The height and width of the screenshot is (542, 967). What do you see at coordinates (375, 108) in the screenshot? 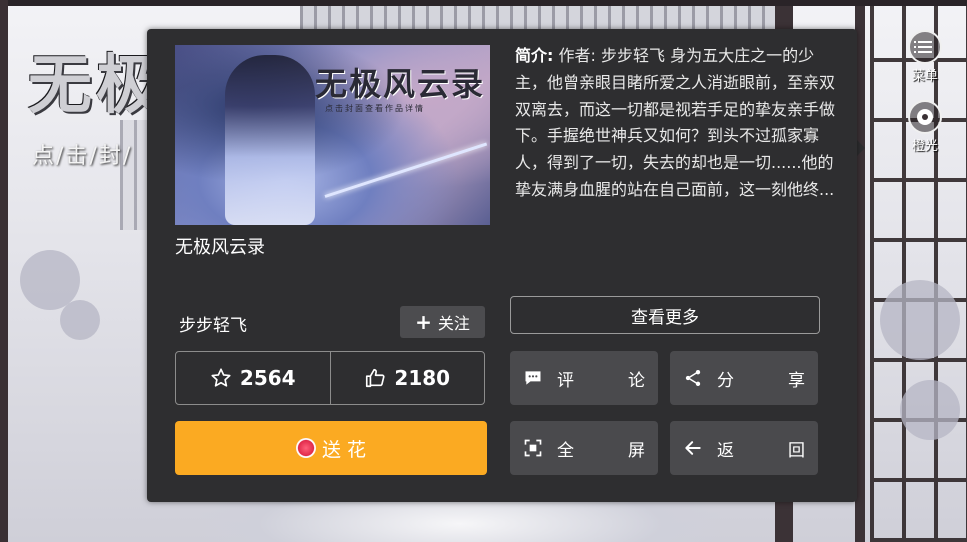
I see `cover-subtitle: 点击封面查看作品详情` at bounding box center [375, 108].